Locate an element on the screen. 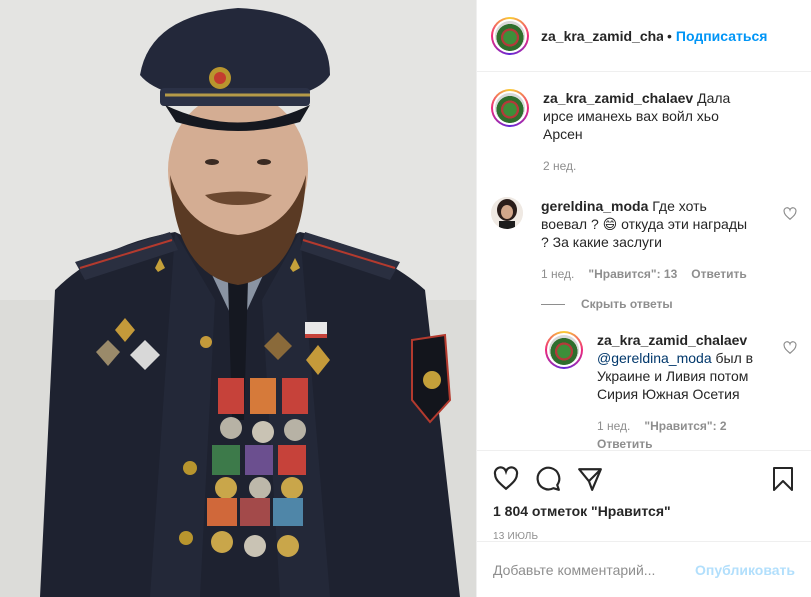  post-actions: 1 804 отметок "Нравится" 13 ИЮЛЬ is located at coordinates (644, 496).